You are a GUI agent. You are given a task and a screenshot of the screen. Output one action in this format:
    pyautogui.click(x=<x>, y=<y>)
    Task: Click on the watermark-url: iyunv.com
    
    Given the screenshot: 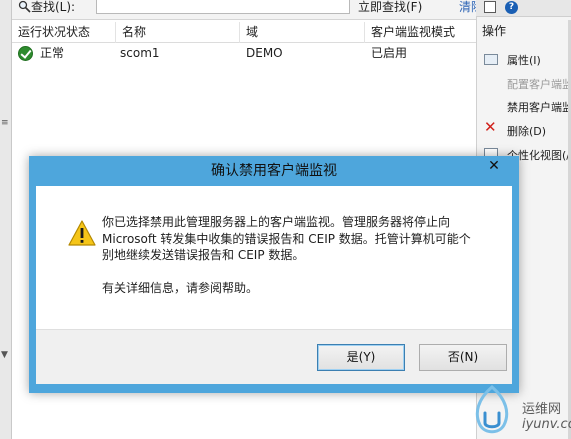 What is the action you would take?
    pyautogui.click(x=546, y=424)
    